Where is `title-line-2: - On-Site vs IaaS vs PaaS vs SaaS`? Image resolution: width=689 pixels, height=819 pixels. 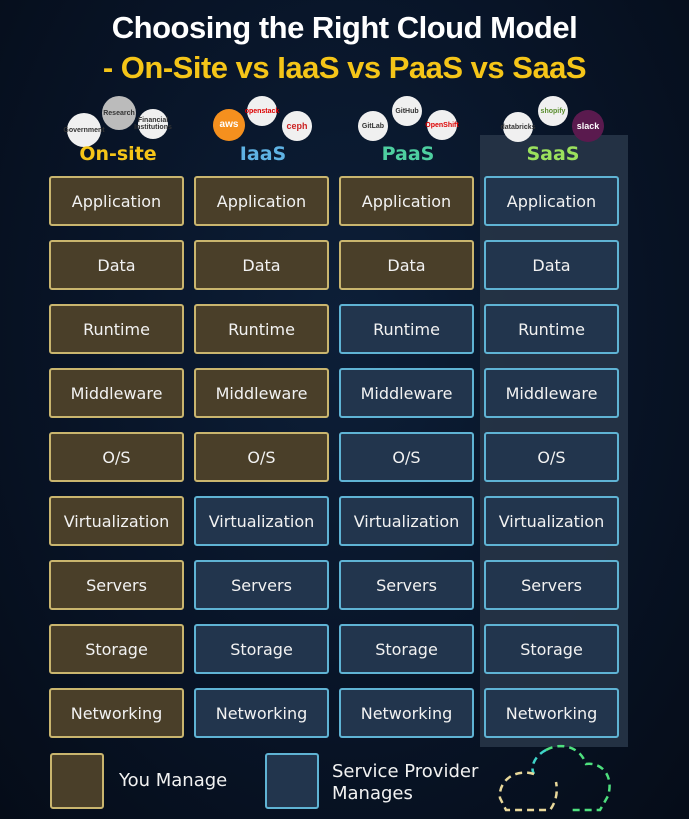 title-line-2: - On-Site vs IaaS vs PaaS vs SaaS is located at coordinates (344, 67).